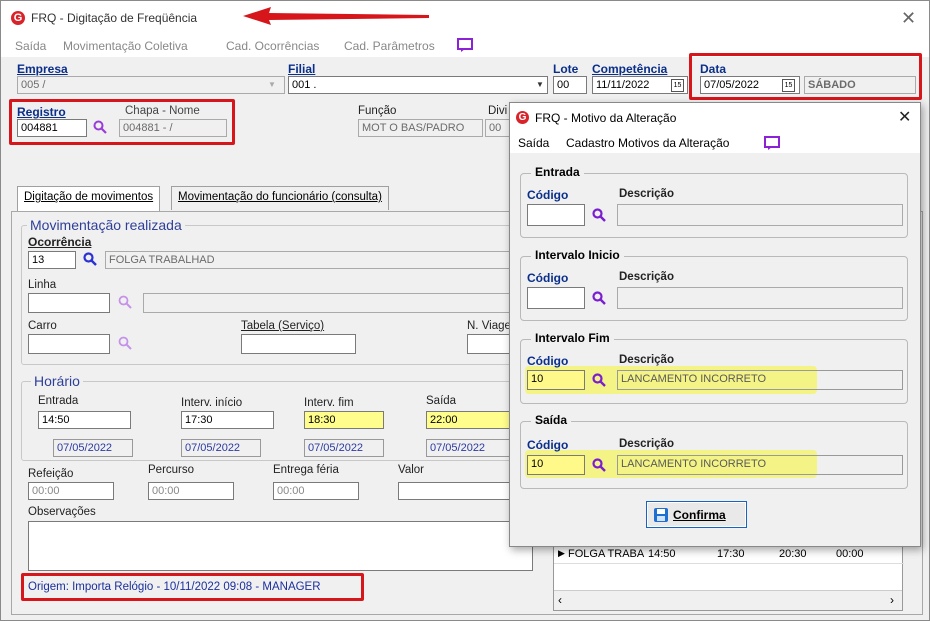 The image size is (930, 621). Describe the element at coordinates (647, 143) in the screenshot. I see `dialog-menu-cadastro-motivos: Cadastro Motivos da Alteração` at that location.